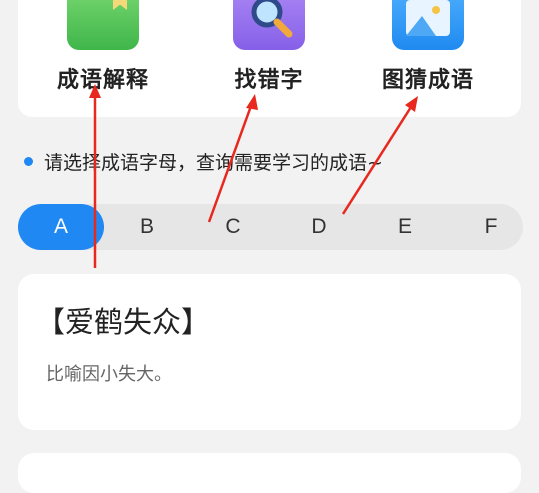 The width and height of the screenshot is (539, 493). I want to click on feature-idiom-explain: 成语解释, so click(103, 58).